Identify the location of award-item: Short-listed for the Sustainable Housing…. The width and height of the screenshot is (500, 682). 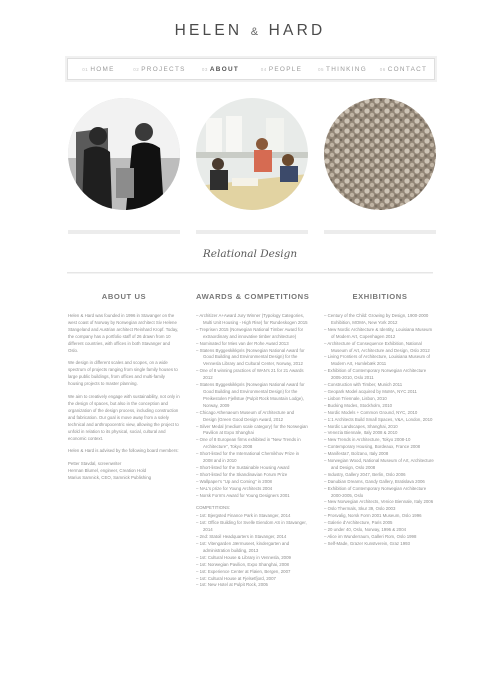
(252, 468).